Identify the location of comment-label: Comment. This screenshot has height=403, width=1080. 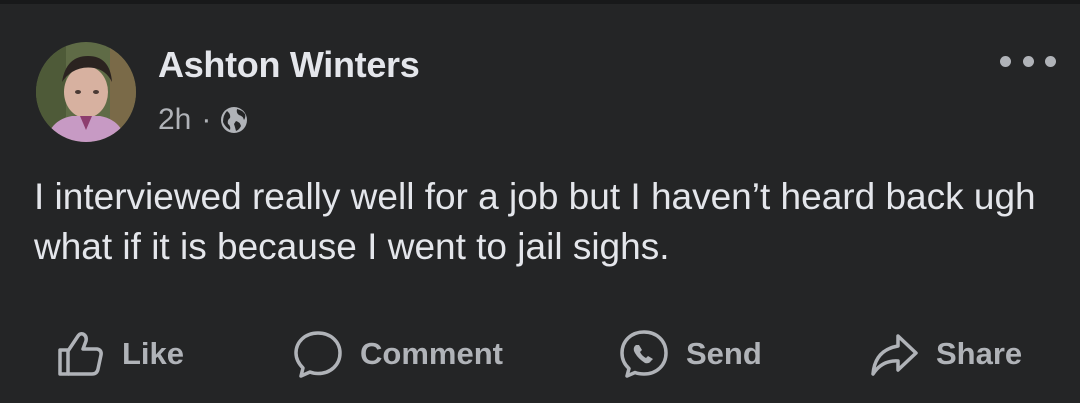
(431, 353).